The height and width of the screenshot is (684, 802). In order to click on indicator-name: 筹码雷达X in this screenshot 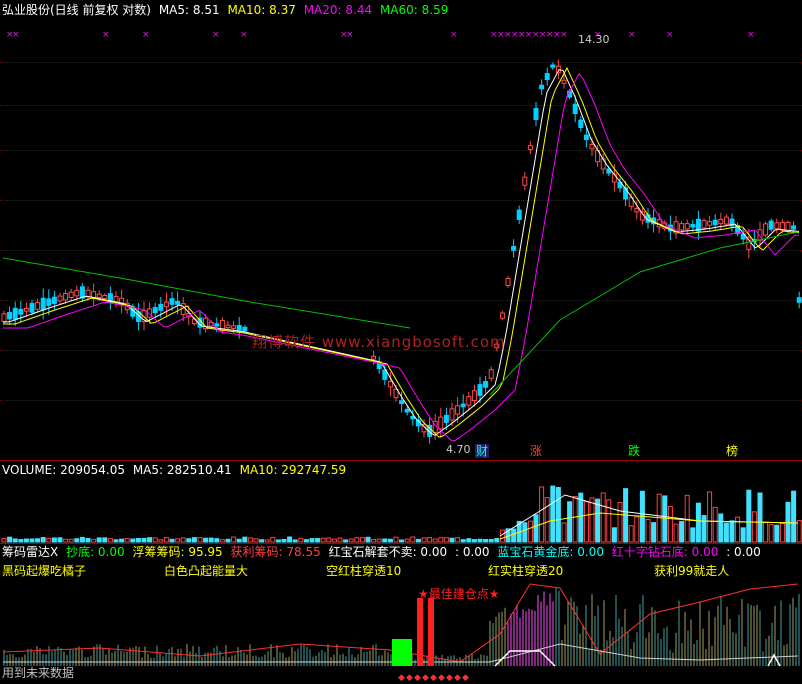, I will do `click(30, 552)`.